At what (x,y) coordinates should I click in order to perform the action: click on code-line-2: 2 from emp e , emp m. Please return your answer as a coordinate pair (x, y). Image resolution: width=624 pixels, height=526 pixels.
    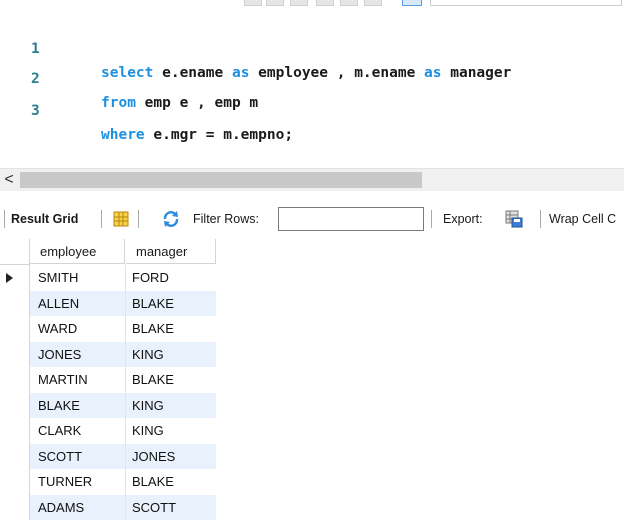
    Looking at the image, I should click on (312, 77).